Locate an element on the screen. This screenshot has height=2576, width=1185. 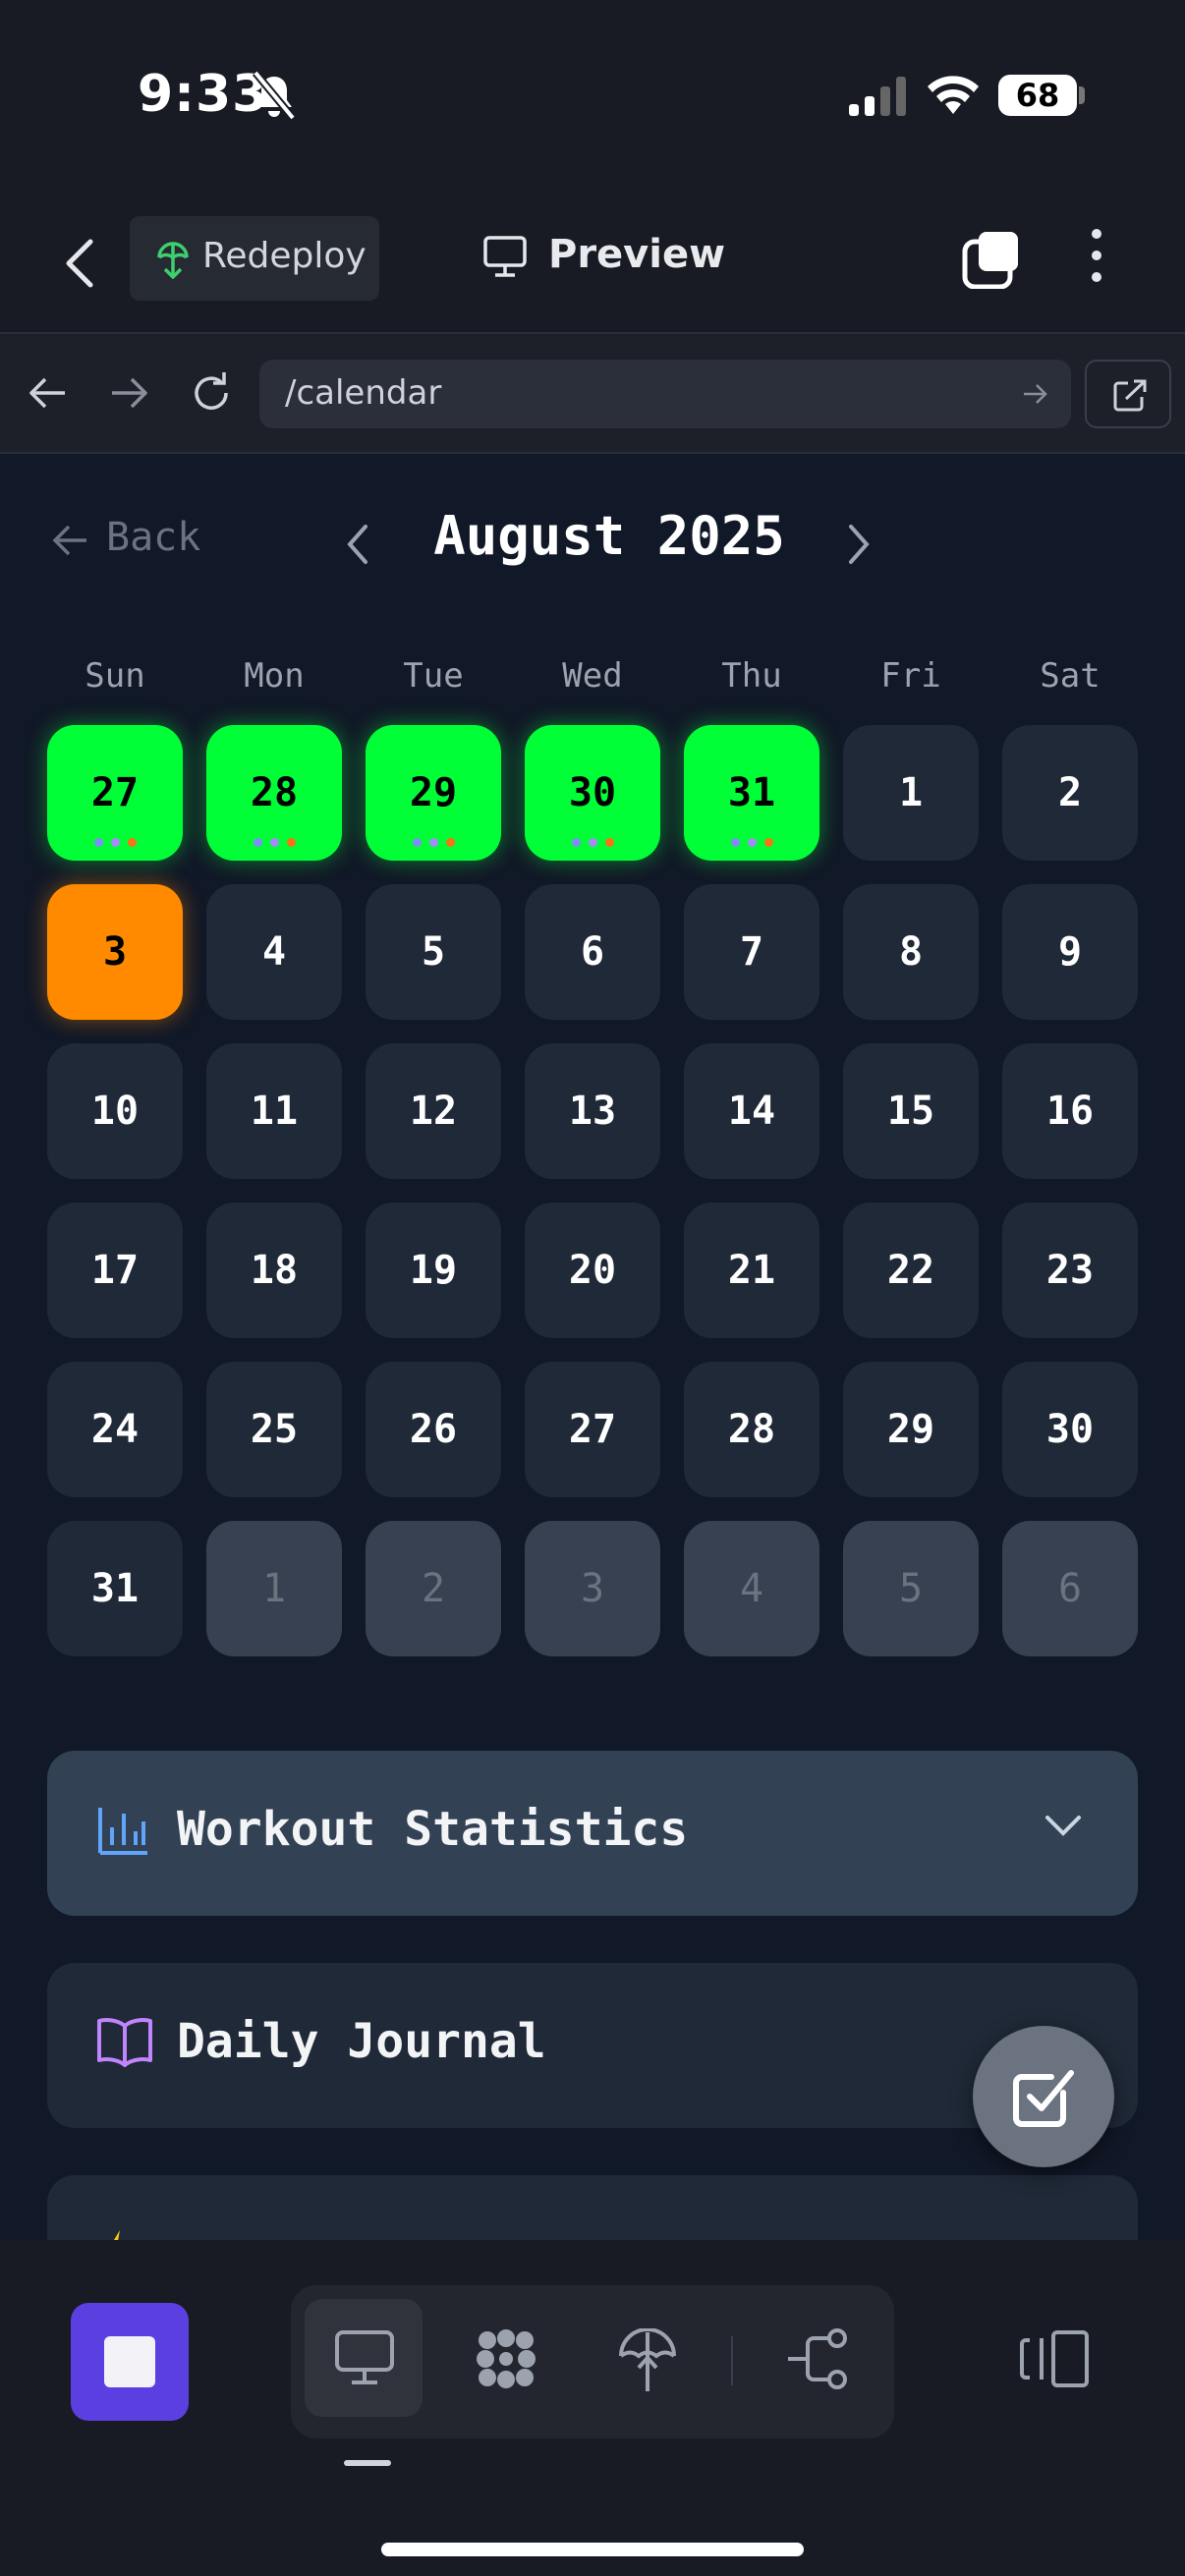
day-cell: 20 is located at coordinates (592, 1270).